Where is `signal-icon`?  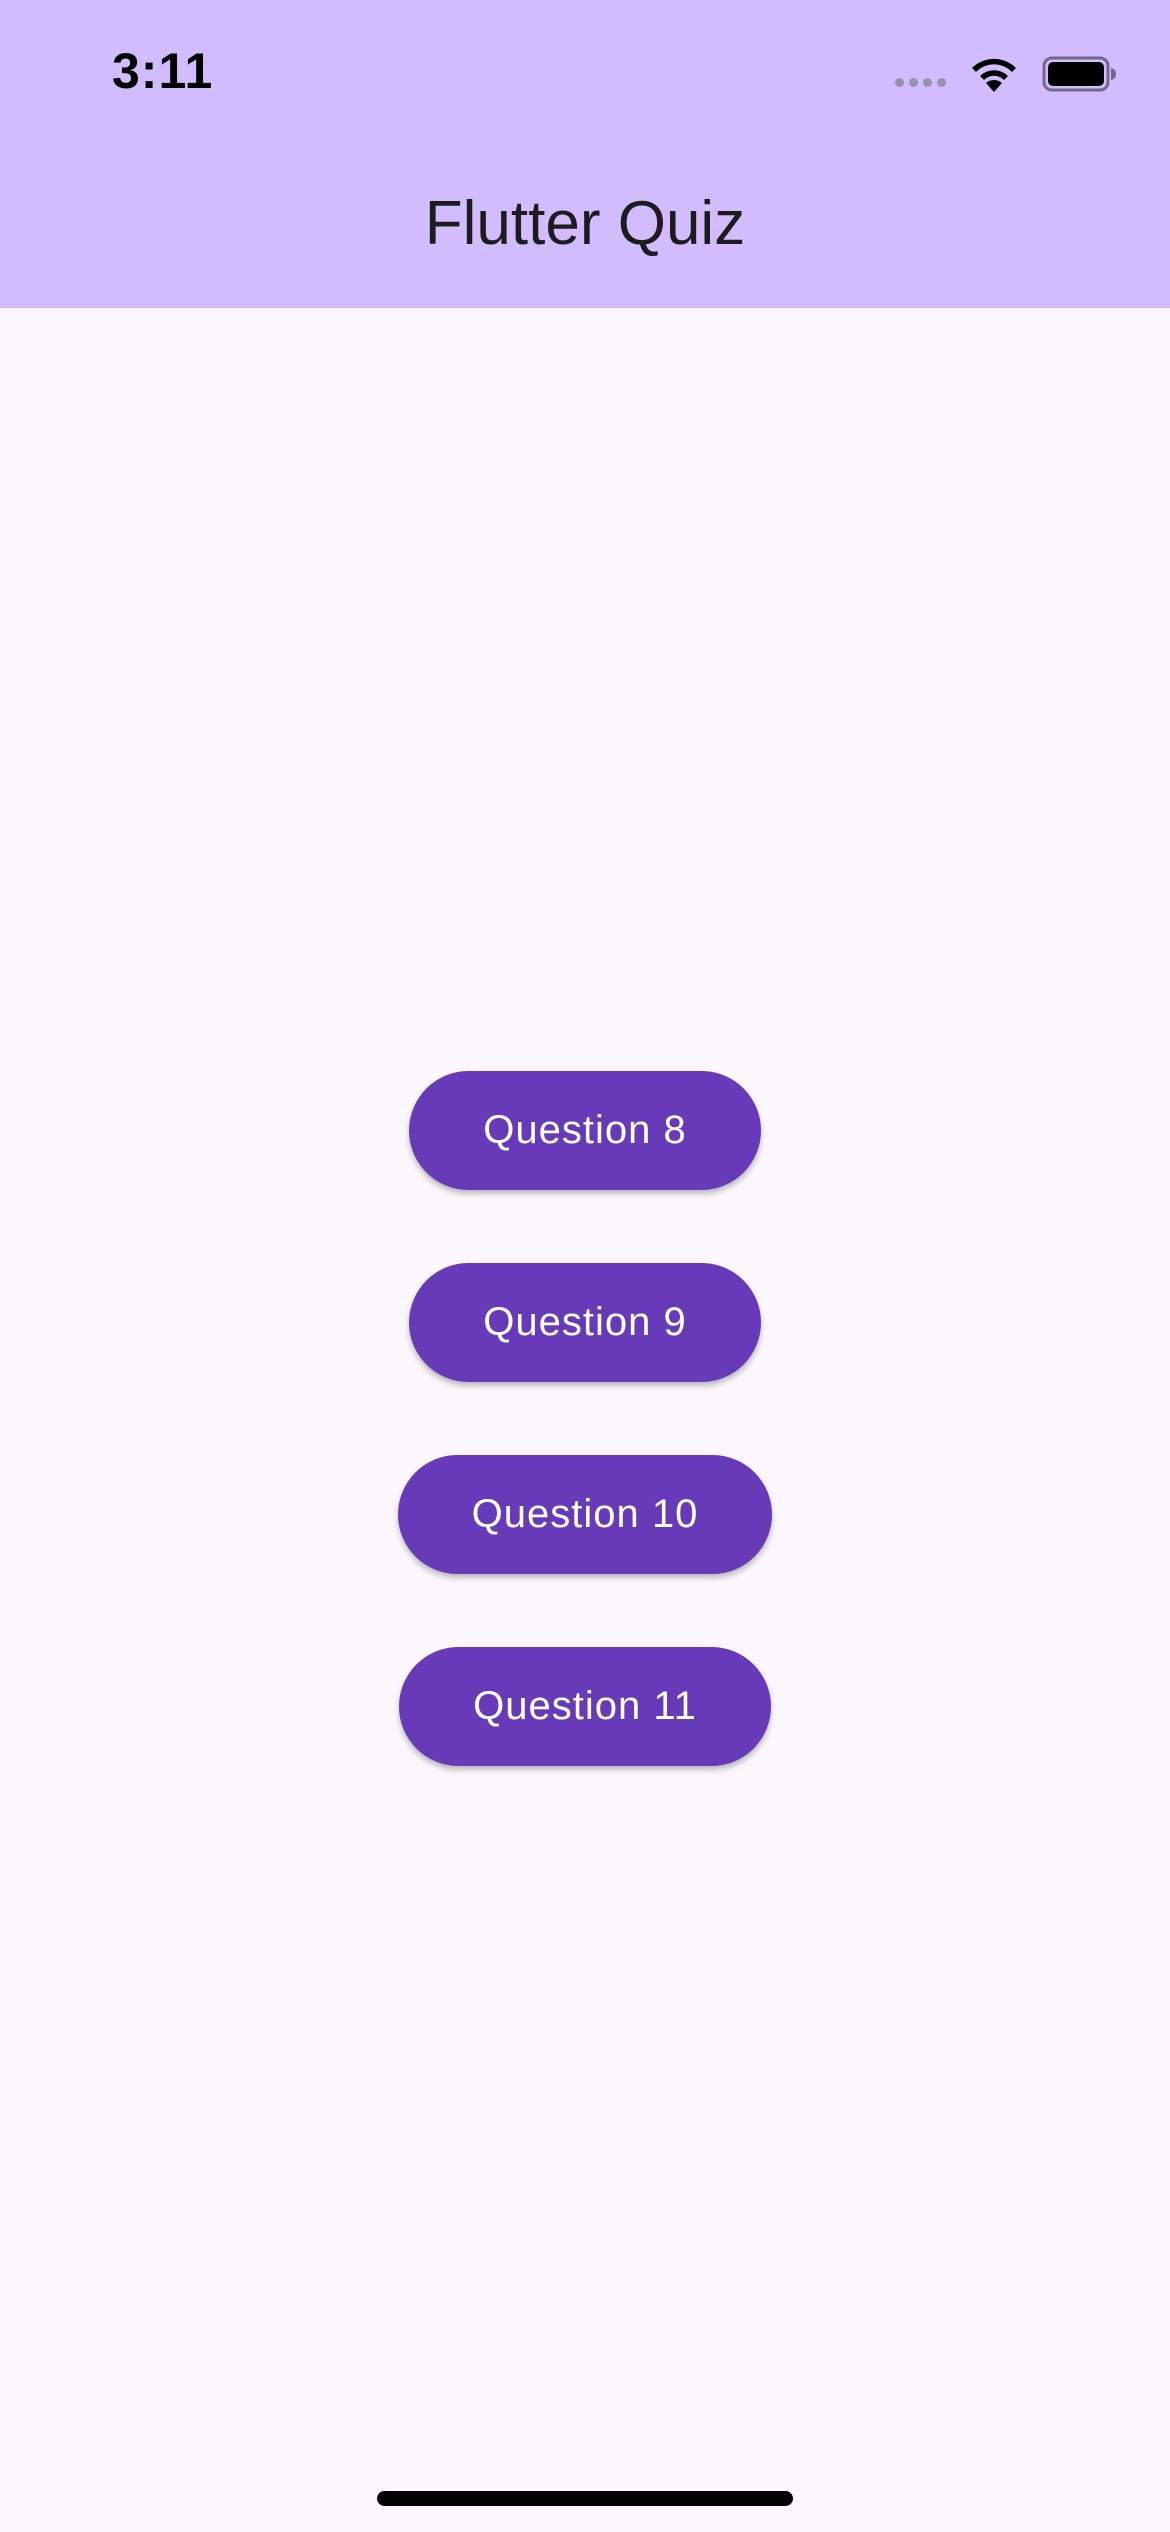 signal-icon is located at coordinates (920, 74).